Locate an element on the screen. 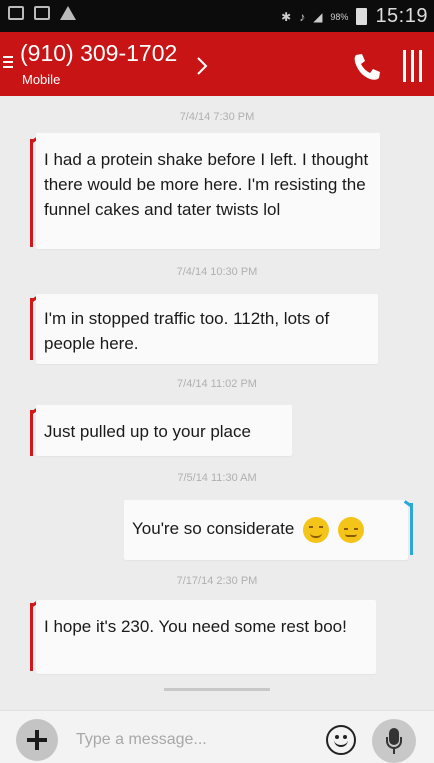 The image size is (434, 763). timestamp: 7/17/14 2:30 PM is located at coordinates (217, 581).